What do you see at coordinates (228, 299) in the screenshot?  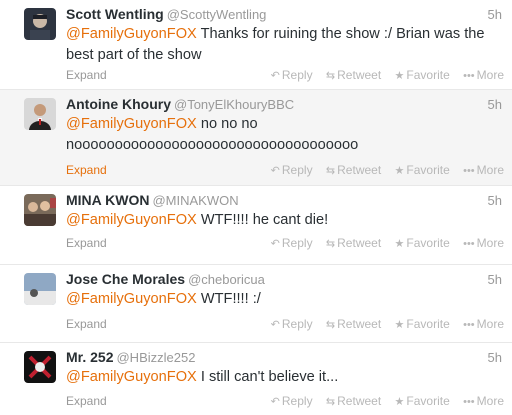 I see `tweet-body: WTF!!!! :/` at bounding box center [228, 299].